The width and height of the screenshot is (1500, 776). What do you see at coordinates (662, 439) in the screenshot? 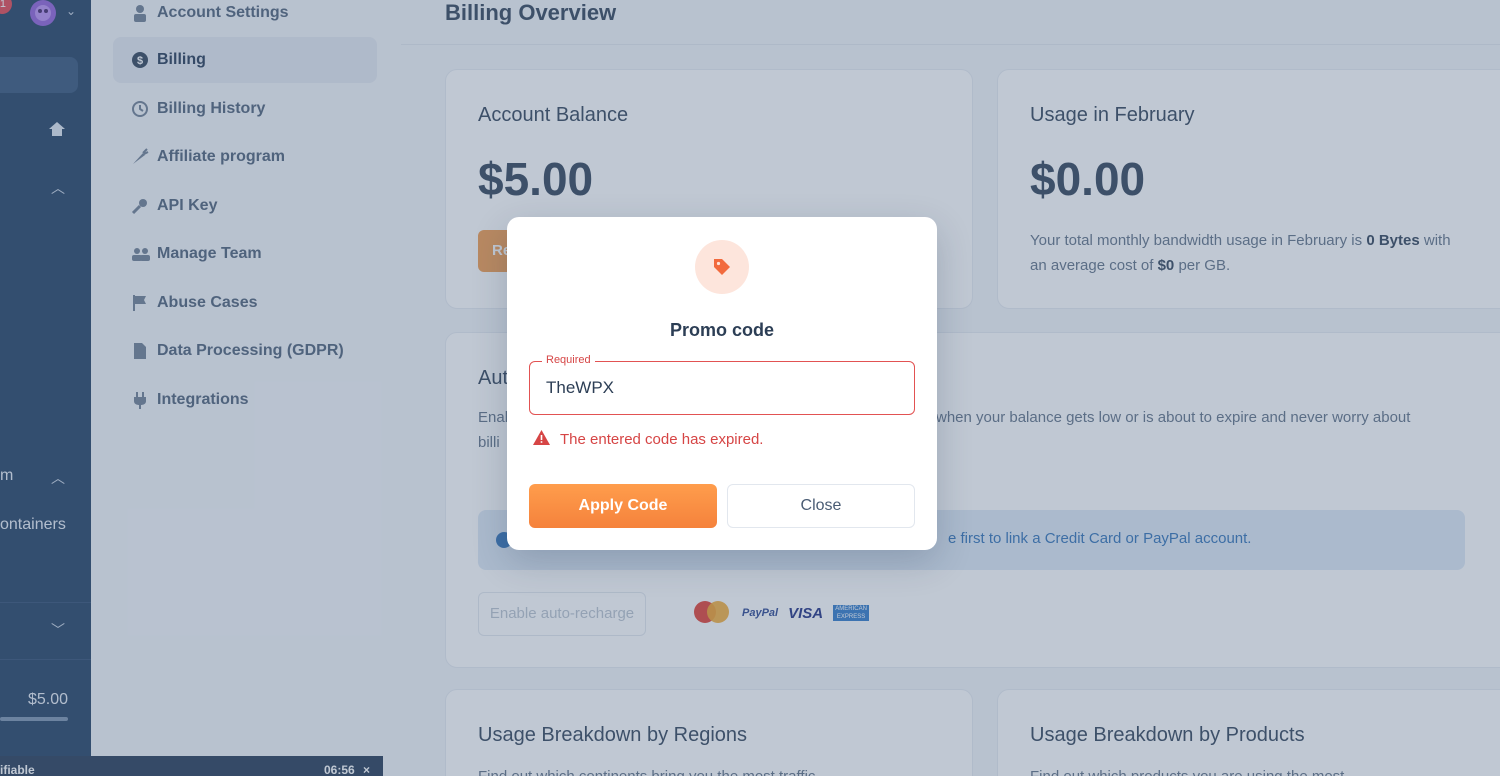
I see `error-text: The entered code has expired.` at bounding box center [662, 439].